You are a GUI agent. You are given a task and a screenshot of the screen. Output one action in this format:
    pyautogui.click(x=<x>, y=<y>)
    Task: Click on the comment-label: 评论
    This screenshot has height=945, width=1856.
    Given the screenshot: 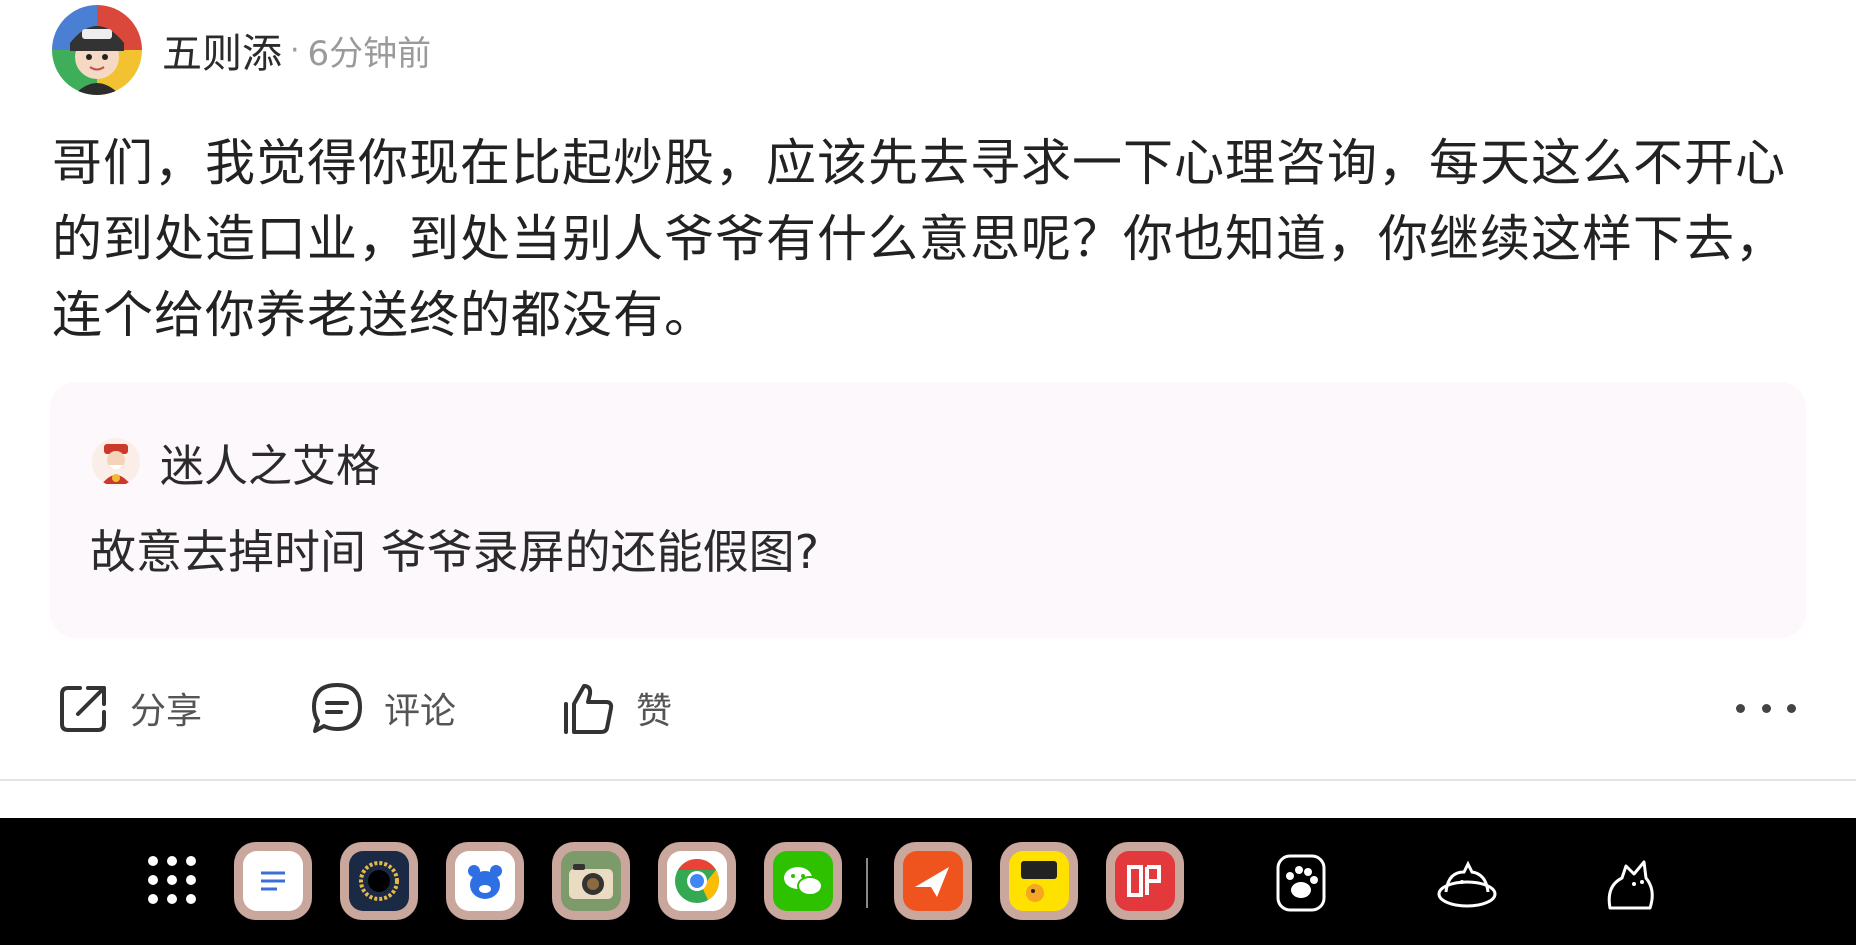 What is the action you would take?
    pyautogui.click(x=420, y=711)
    